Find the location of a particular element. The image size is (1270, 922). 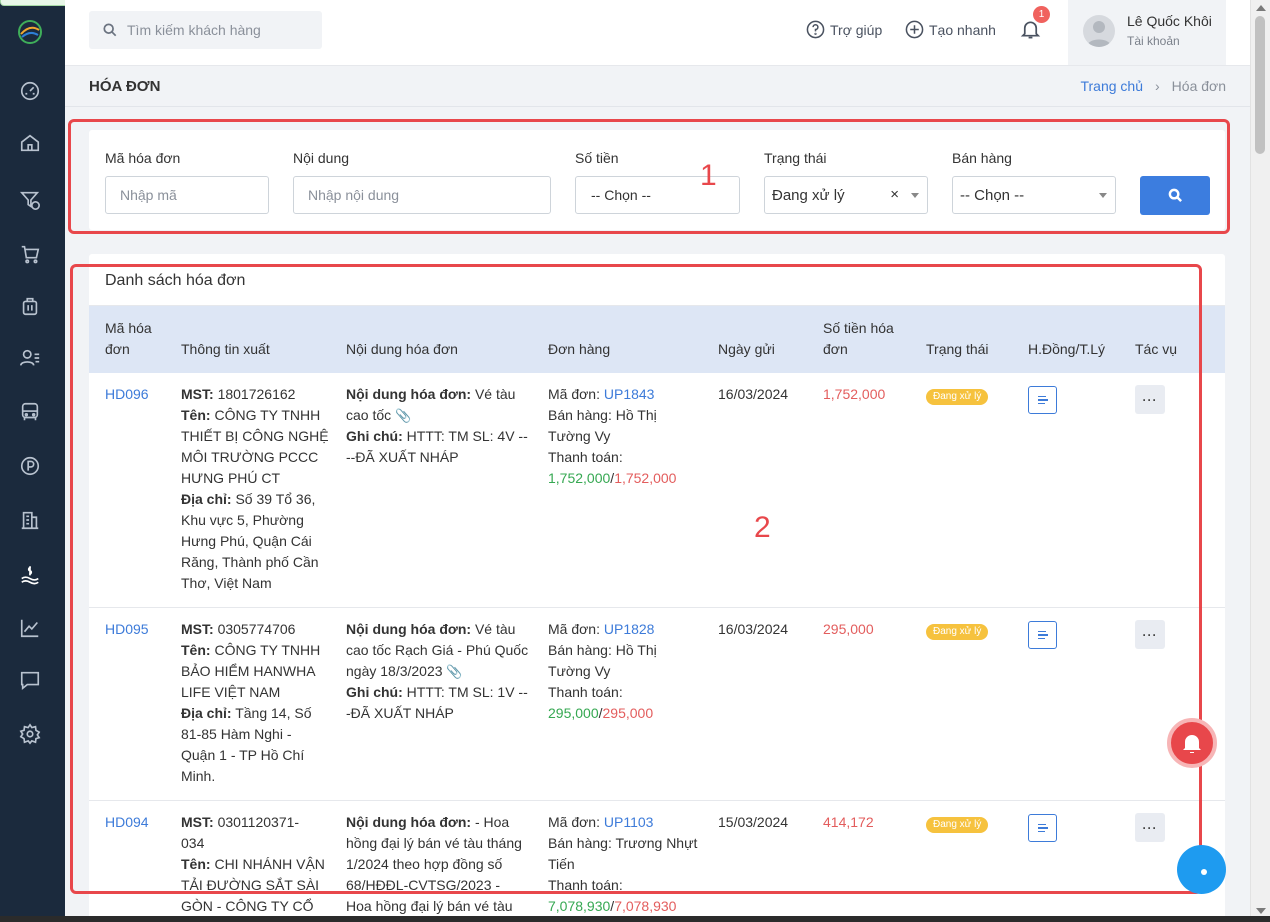

users-list-icon is located at coordinates (30, 358).